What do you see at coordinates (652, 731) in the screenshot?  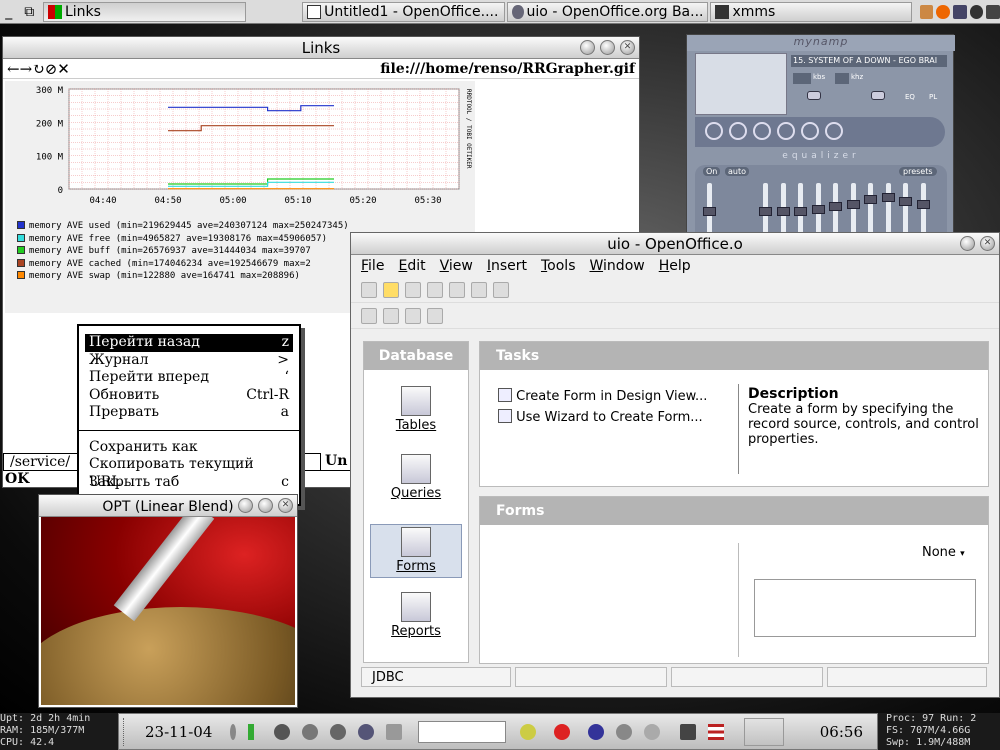 I see `wrench-icon` at bounding box center [652, 731].